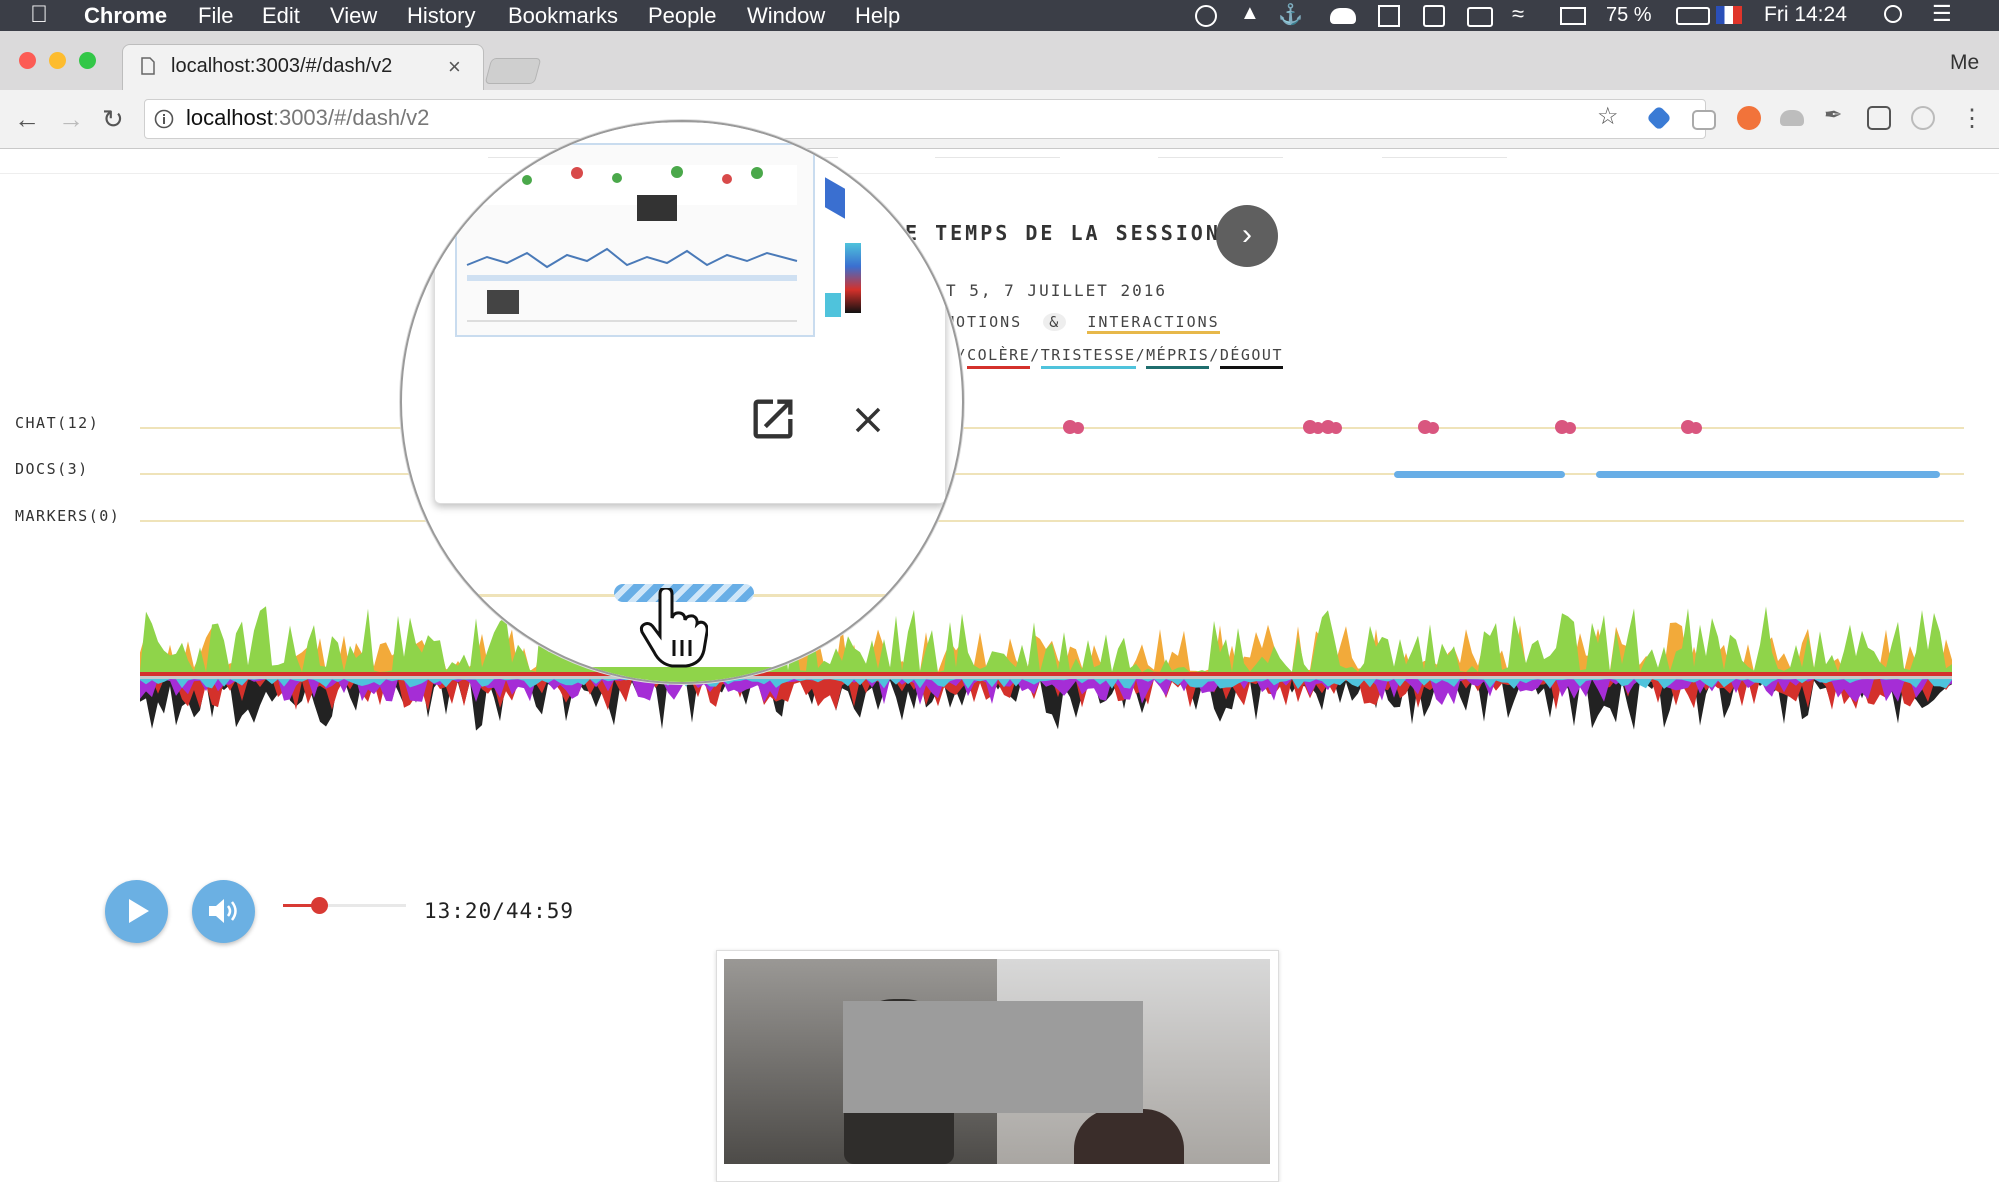 This screenshot has width=1999, height=1182. Describe the element at coordinates (632, 243) in the screenshot. I see `thumbnail-chart-image` at that location.